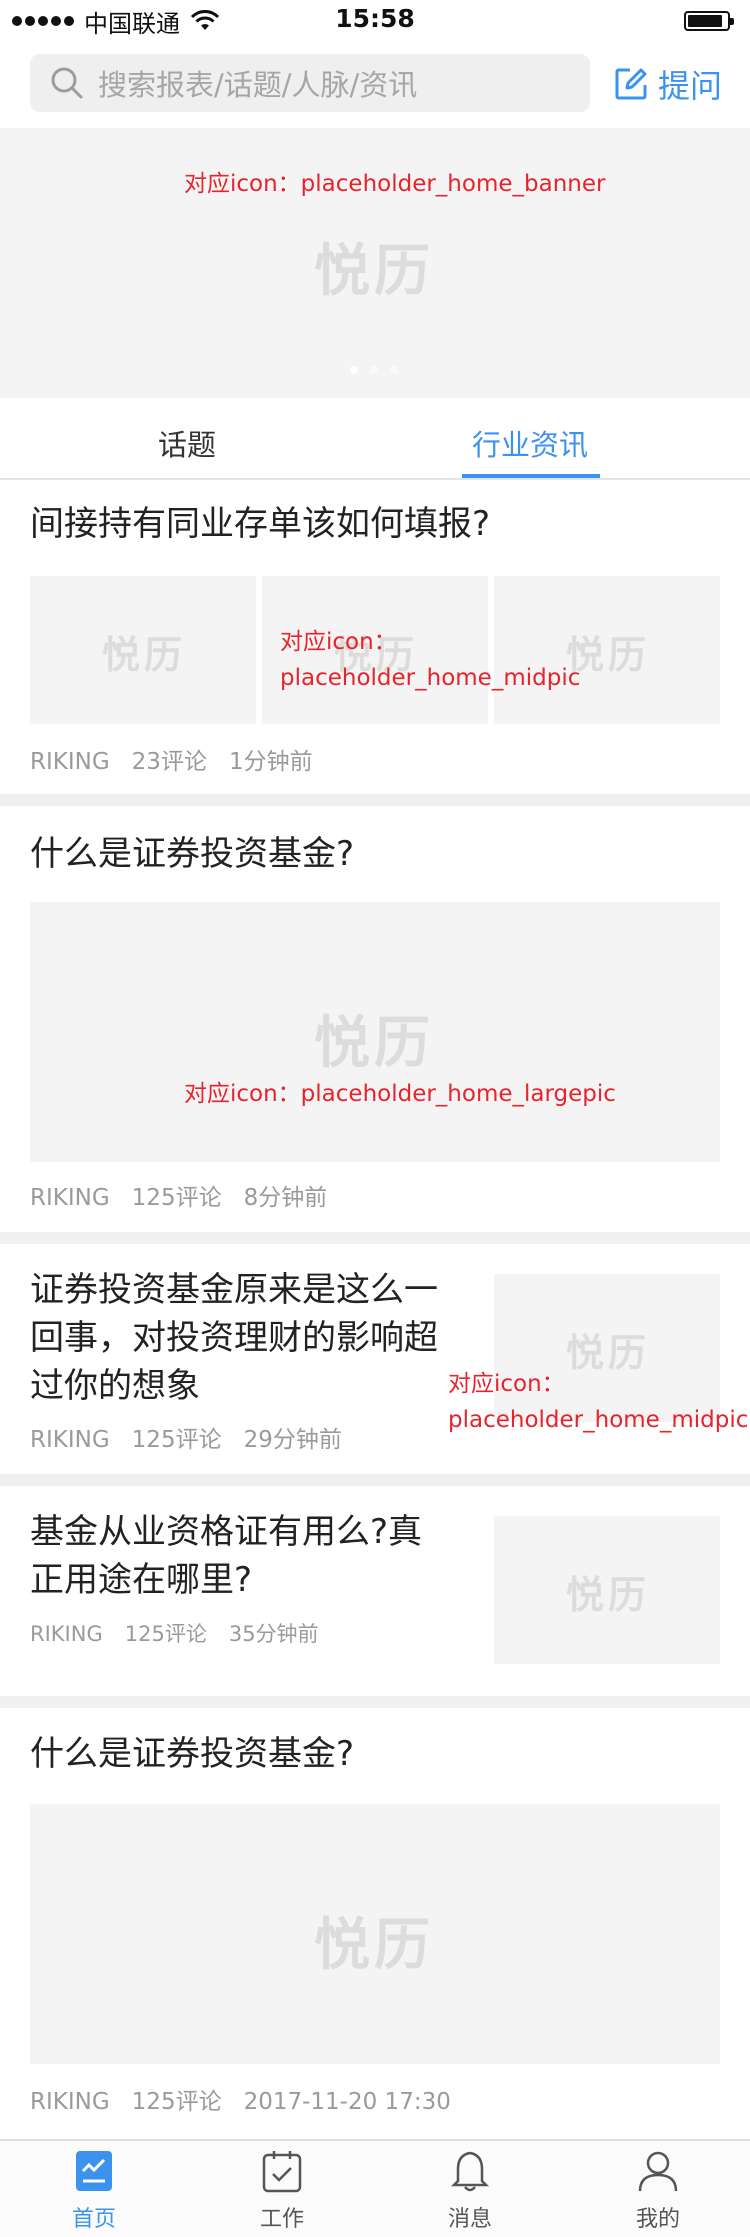  What do you see at coordinates (531, 476) in the screenshot?
I see `active-tab-indicator` at bounding box center [531, 476].